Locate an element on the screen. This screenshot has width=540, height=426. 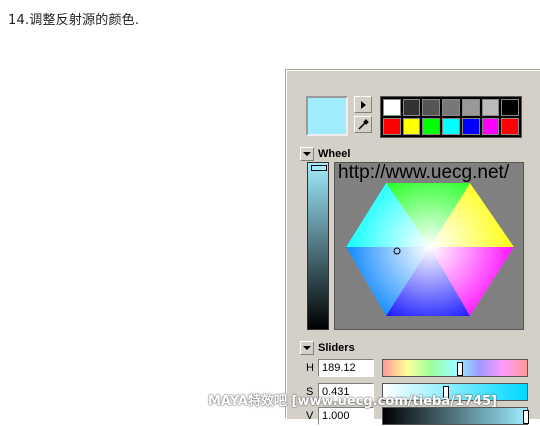
color-hexagon is located at coordinates (429, 246).